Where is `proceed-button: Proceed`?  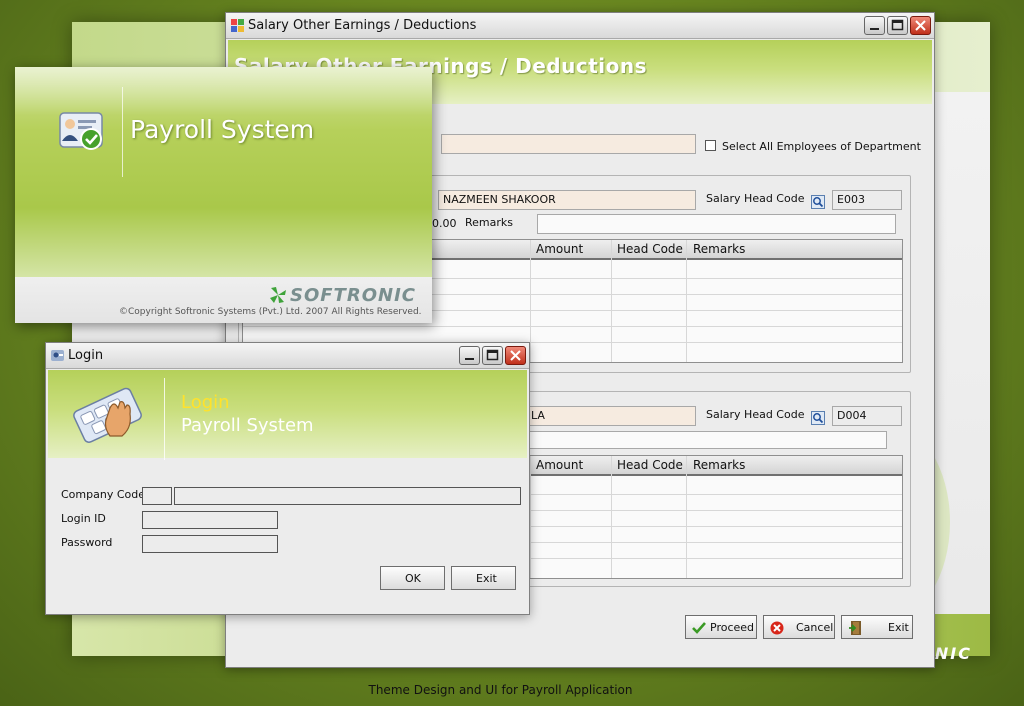
proceed-button: Proceed is located at coordinates (721, 627).